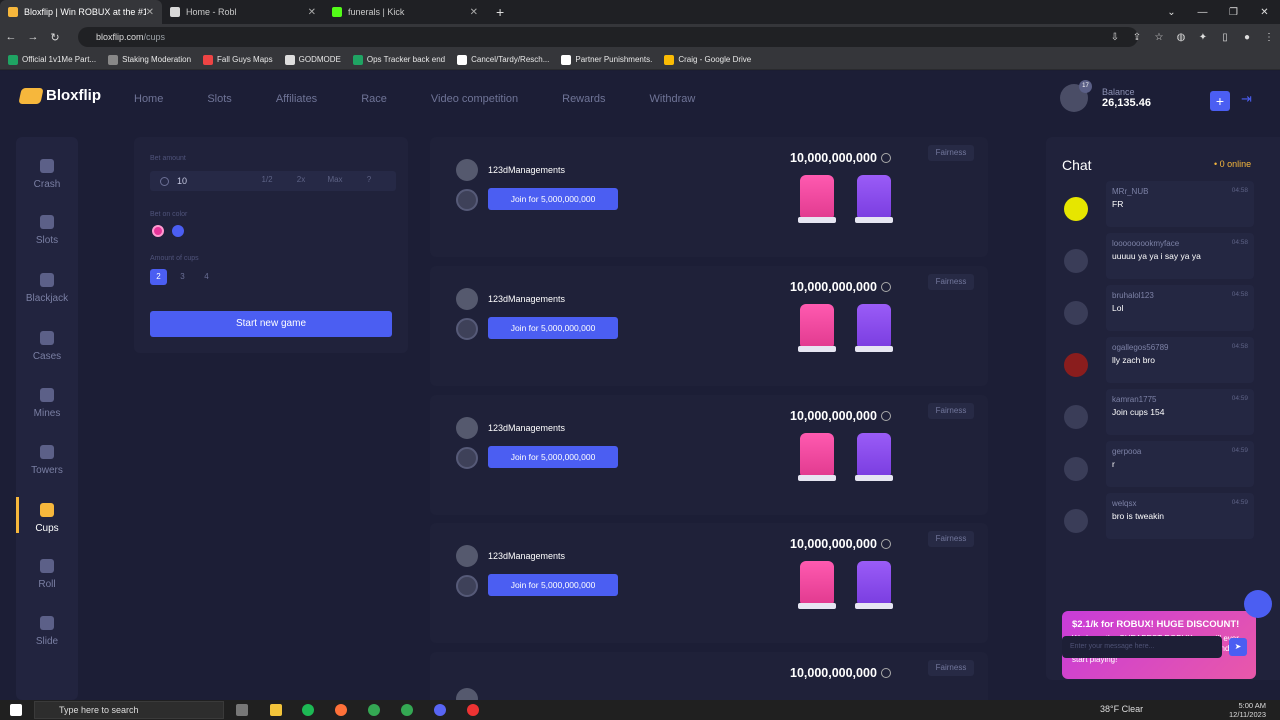 The image size is (1280, 720). What do you see at coordinates (1124, 503) in the screenshot?
I see `chat-username: welqsx` at bounding box center [1124, 503].